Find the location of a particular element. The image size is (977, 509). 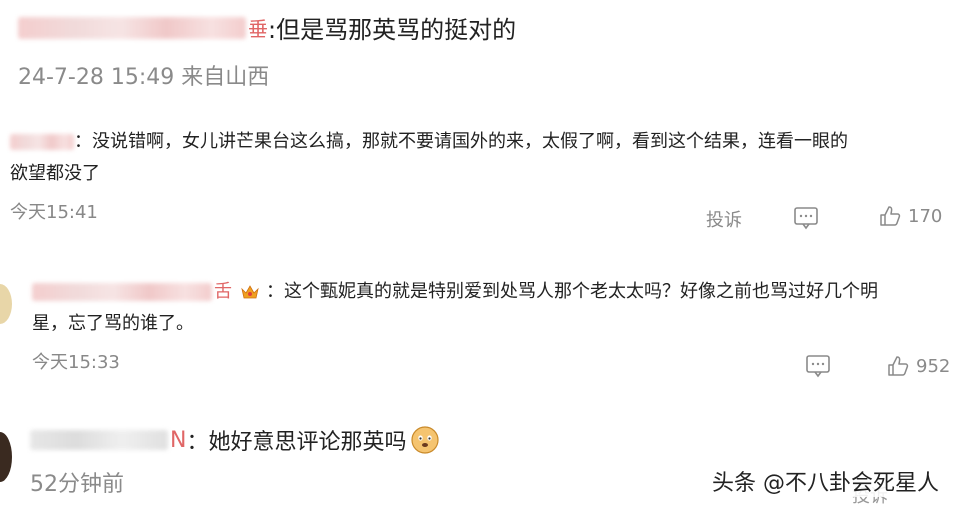

like-button: 952 is located at coordinates (918, 366).